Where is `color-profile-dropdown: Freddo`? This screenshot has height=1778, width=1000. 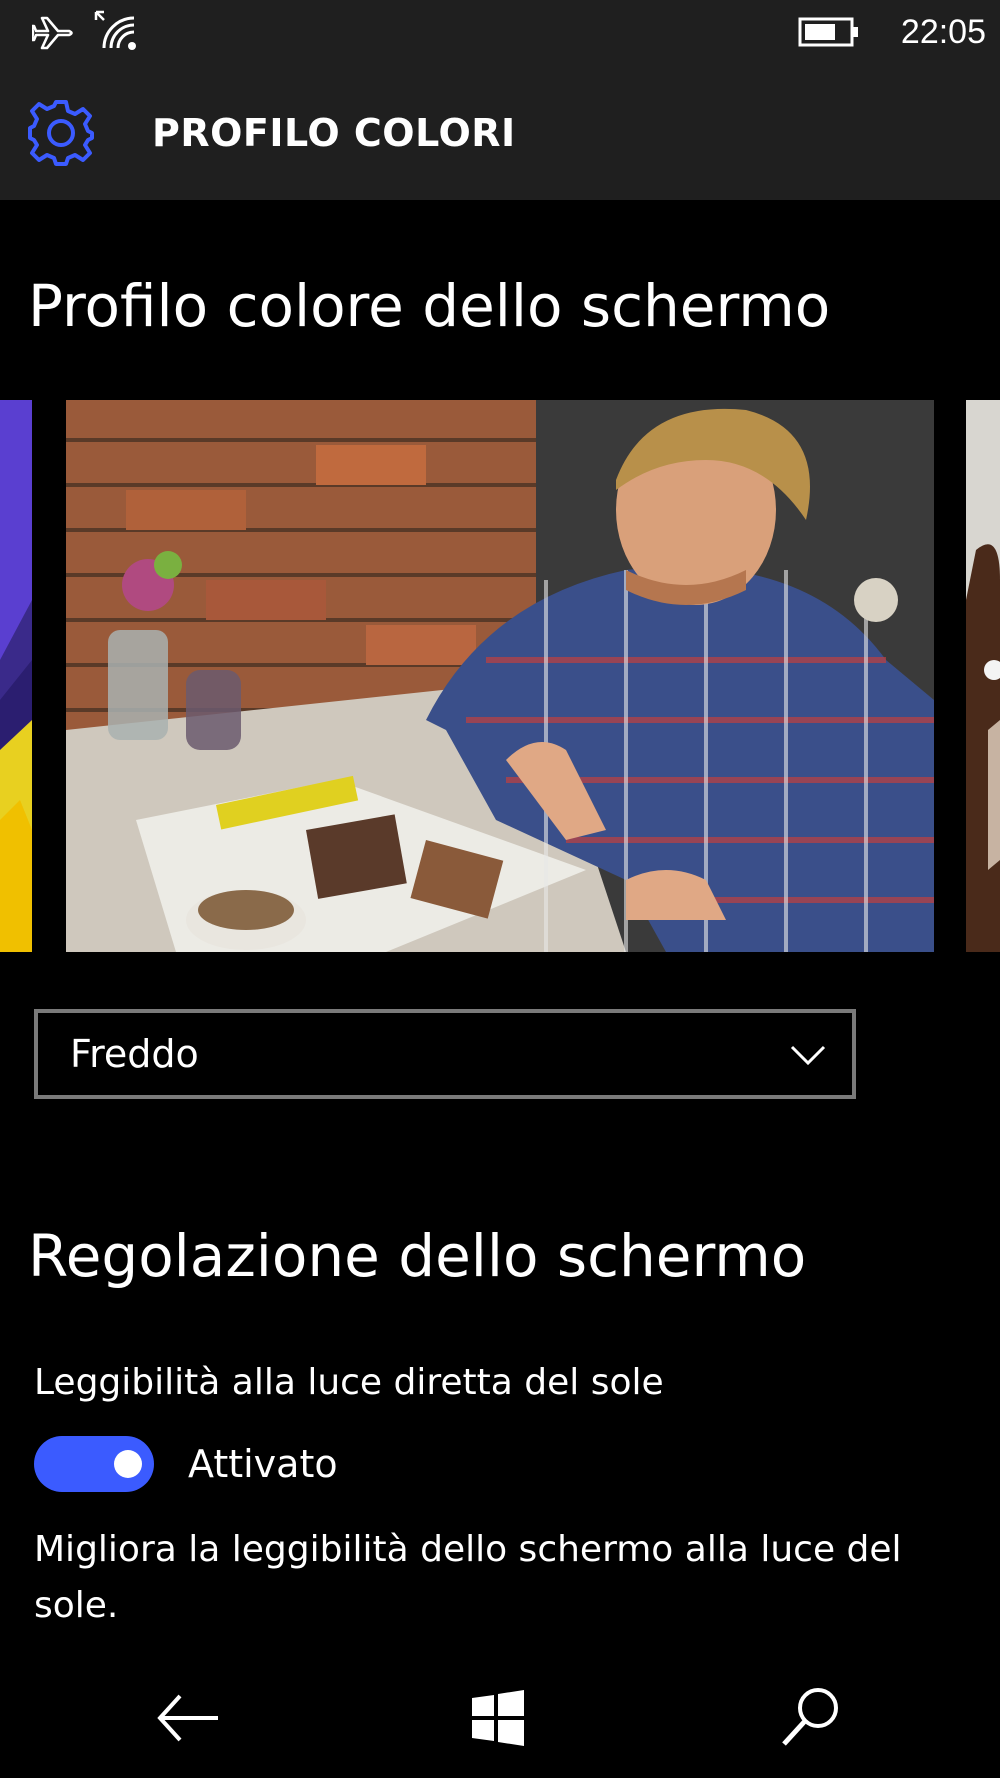
color-profile-dropdown: Freddo is located at coordinates (445, 1054).